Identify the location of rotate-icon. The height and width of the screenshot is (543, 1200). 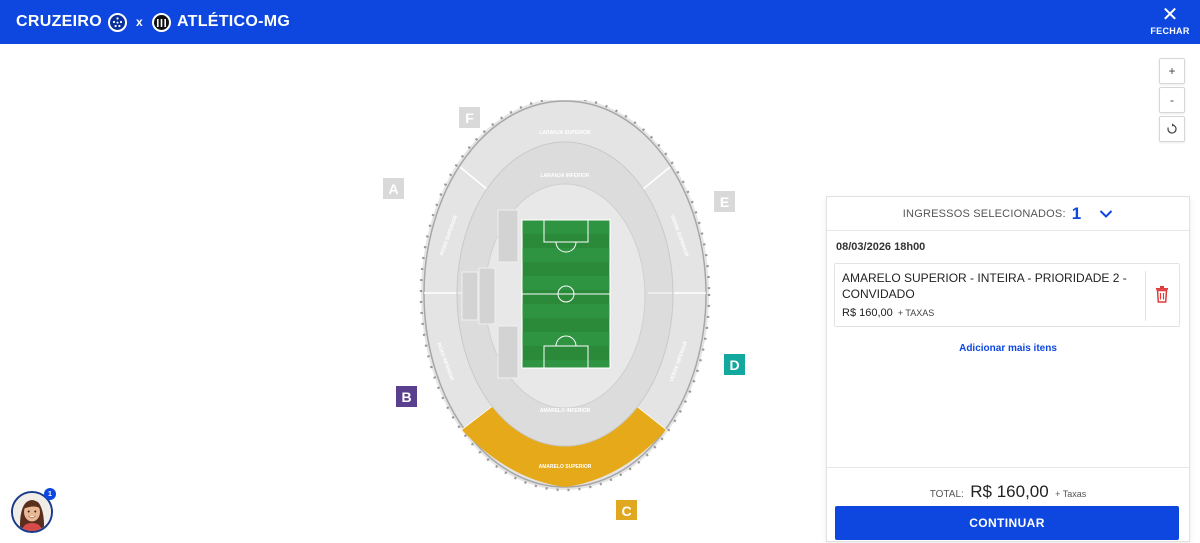
(1172, 128).